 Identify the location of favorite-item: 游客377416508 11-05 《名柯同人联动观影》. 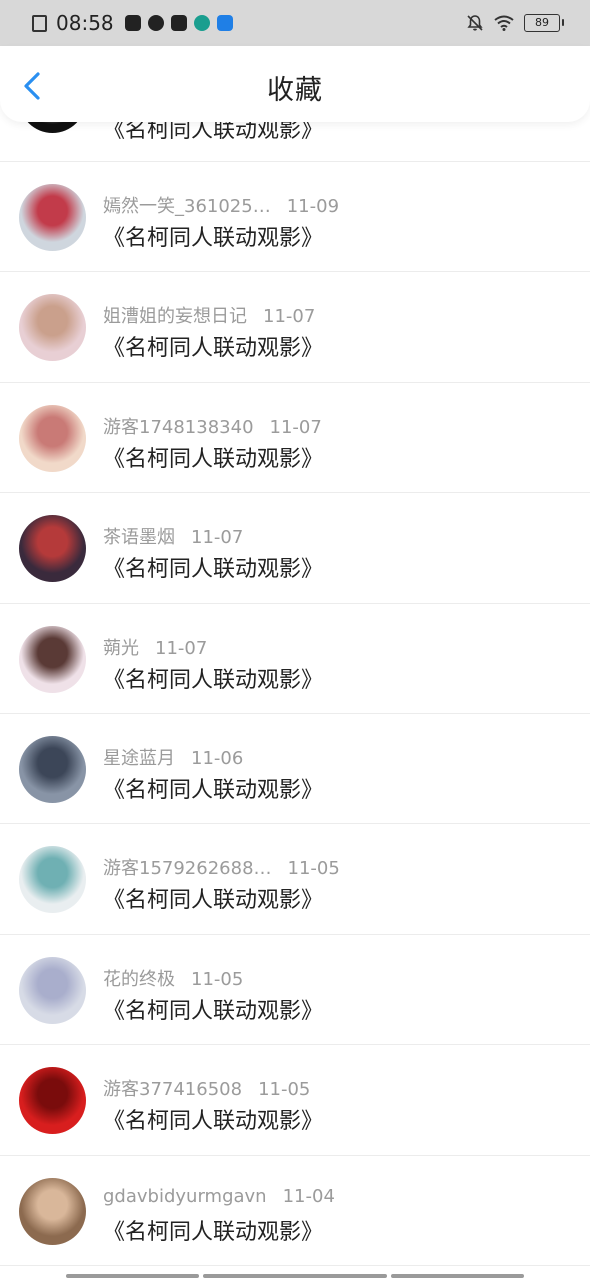
(295, 1100).